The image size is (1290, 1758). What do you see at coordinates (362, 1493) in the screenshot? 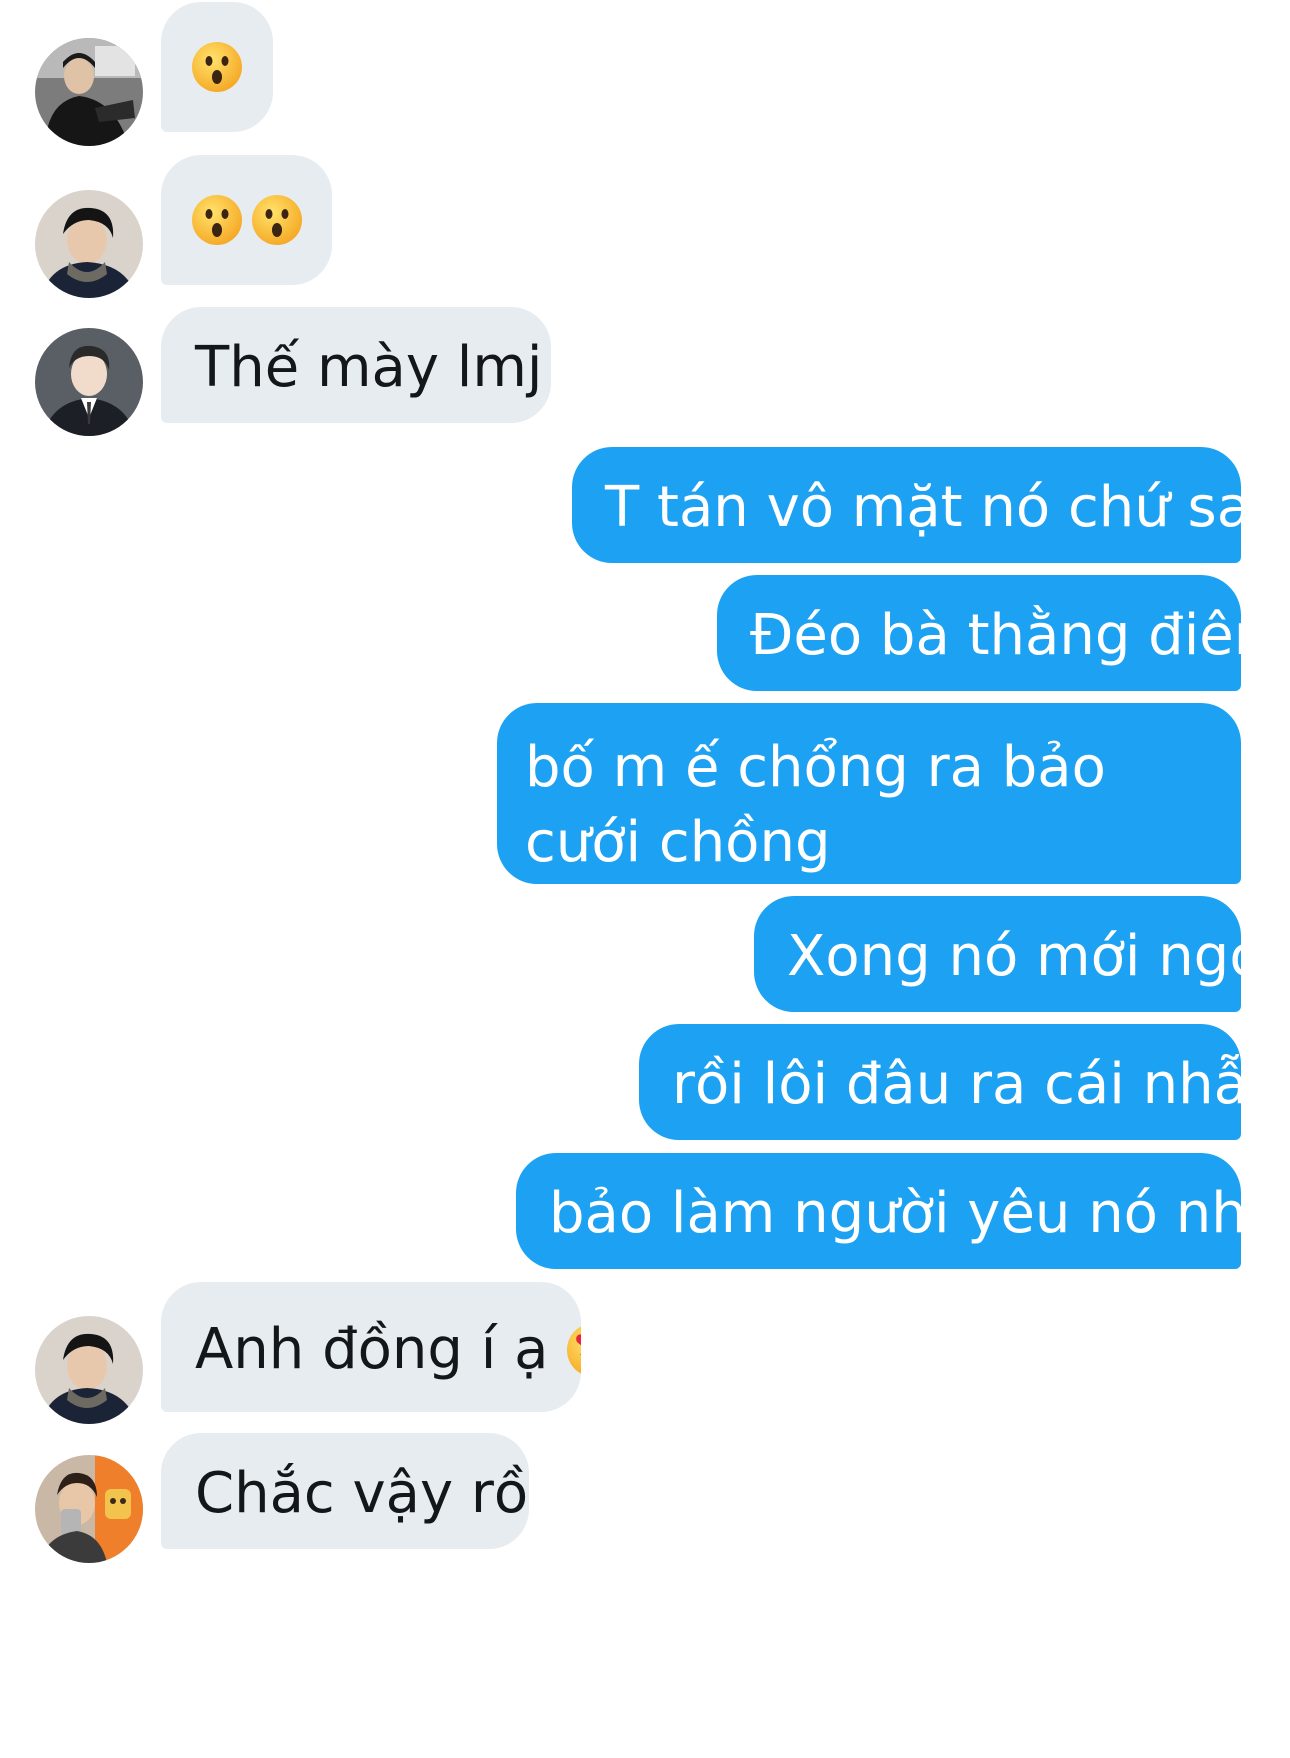
I see `message-text: Chắc vậy rồi` at bounding box center [362, 1493].